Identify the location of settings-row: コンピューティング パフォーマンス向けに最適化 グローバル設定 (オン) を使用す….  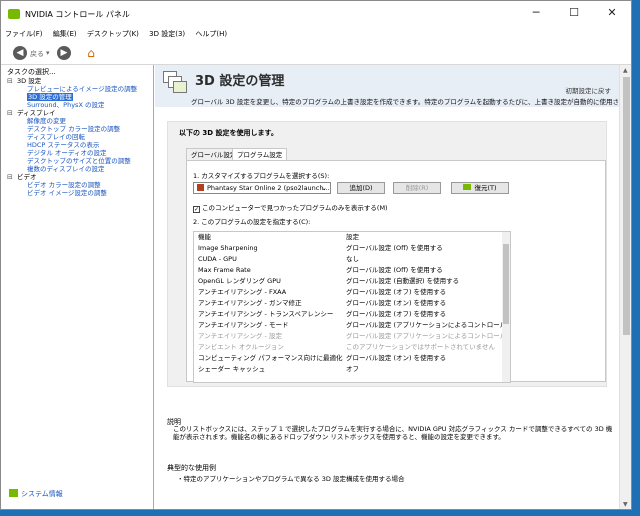
(352, 358).